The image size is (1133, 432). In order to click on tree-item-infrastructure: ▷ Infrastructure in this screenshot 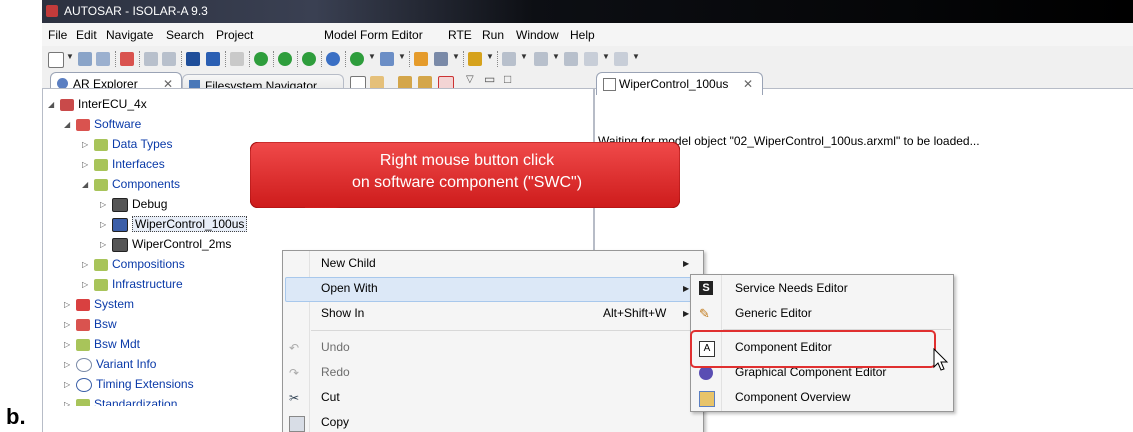, I will do `click(132, 284)`.